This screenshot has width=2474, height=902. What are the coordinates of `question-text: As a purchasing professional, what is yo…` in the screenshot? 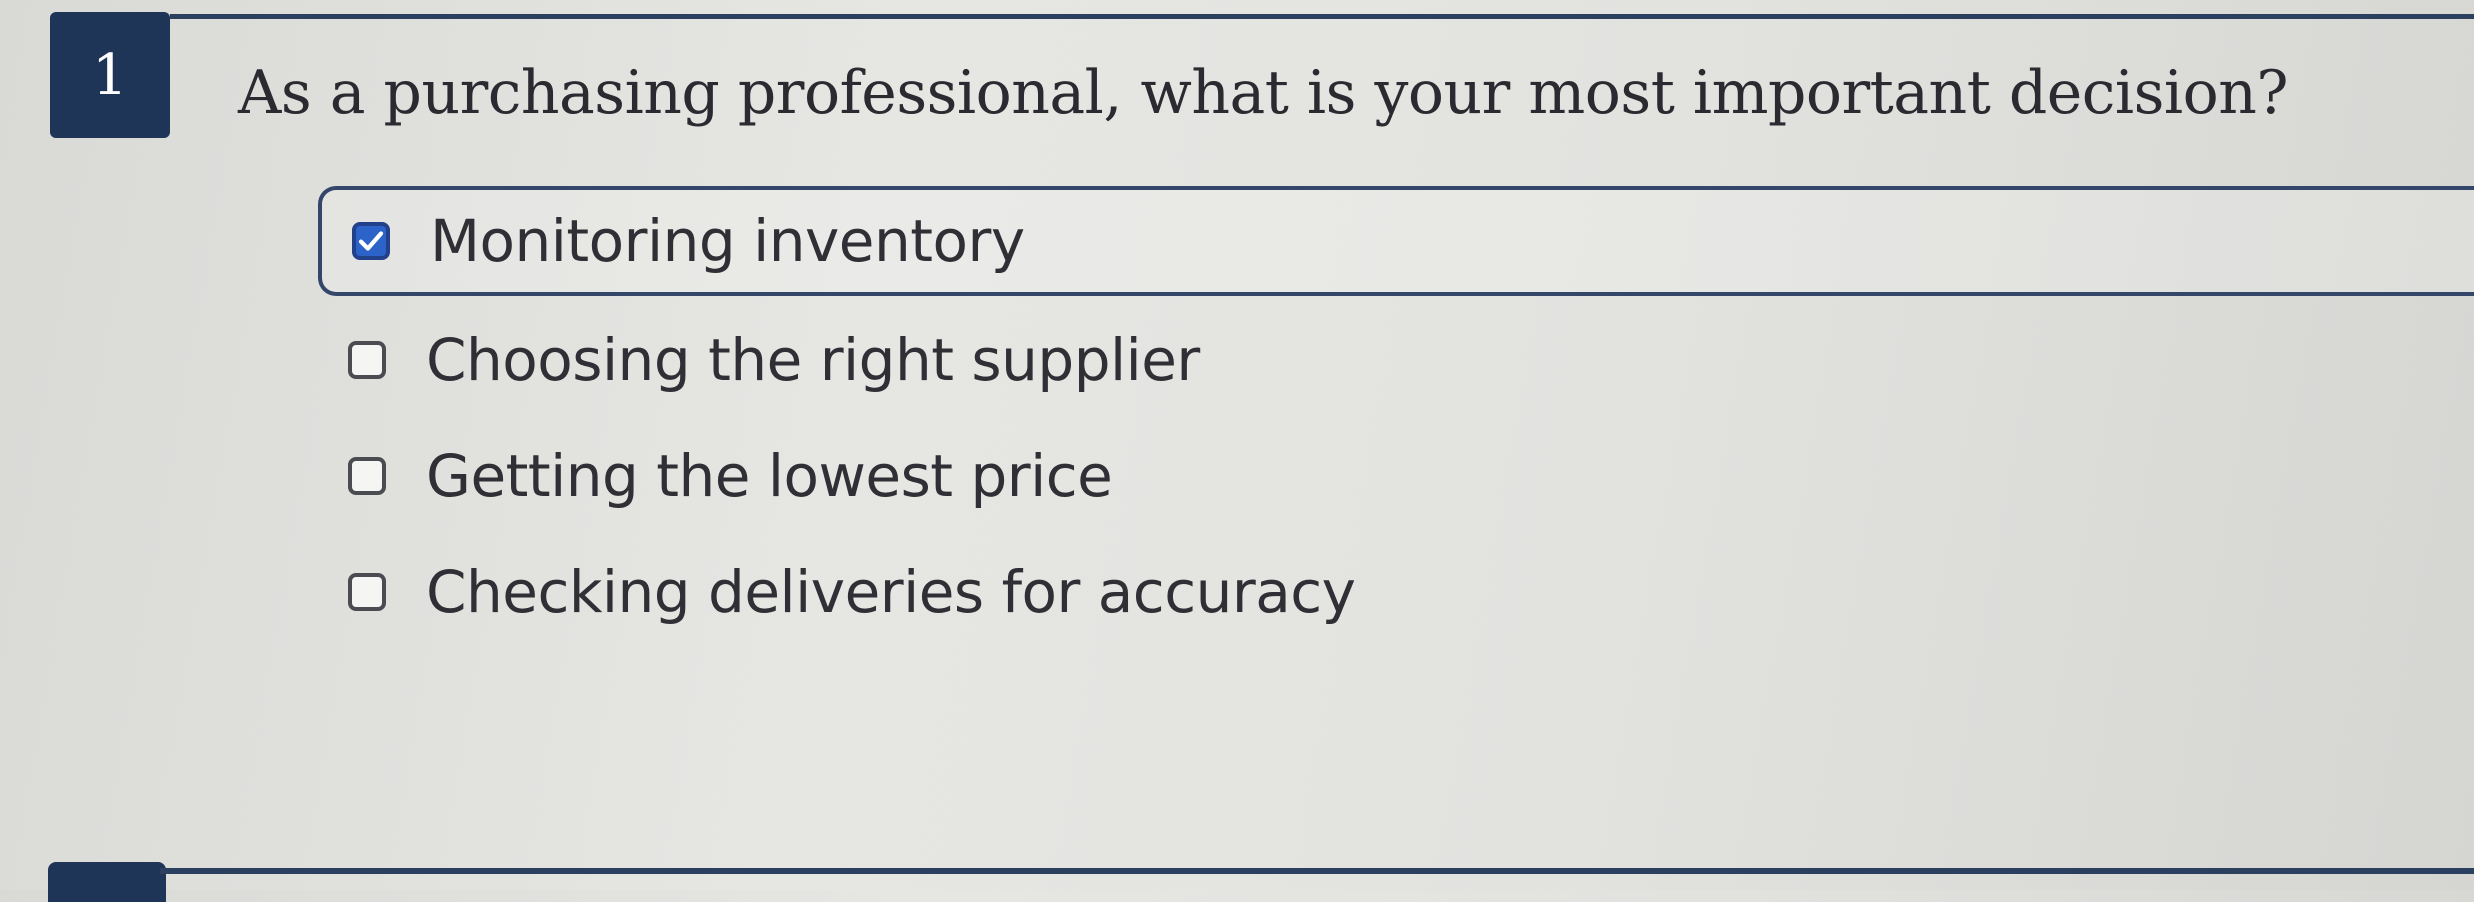 It's located at (1263, 93).